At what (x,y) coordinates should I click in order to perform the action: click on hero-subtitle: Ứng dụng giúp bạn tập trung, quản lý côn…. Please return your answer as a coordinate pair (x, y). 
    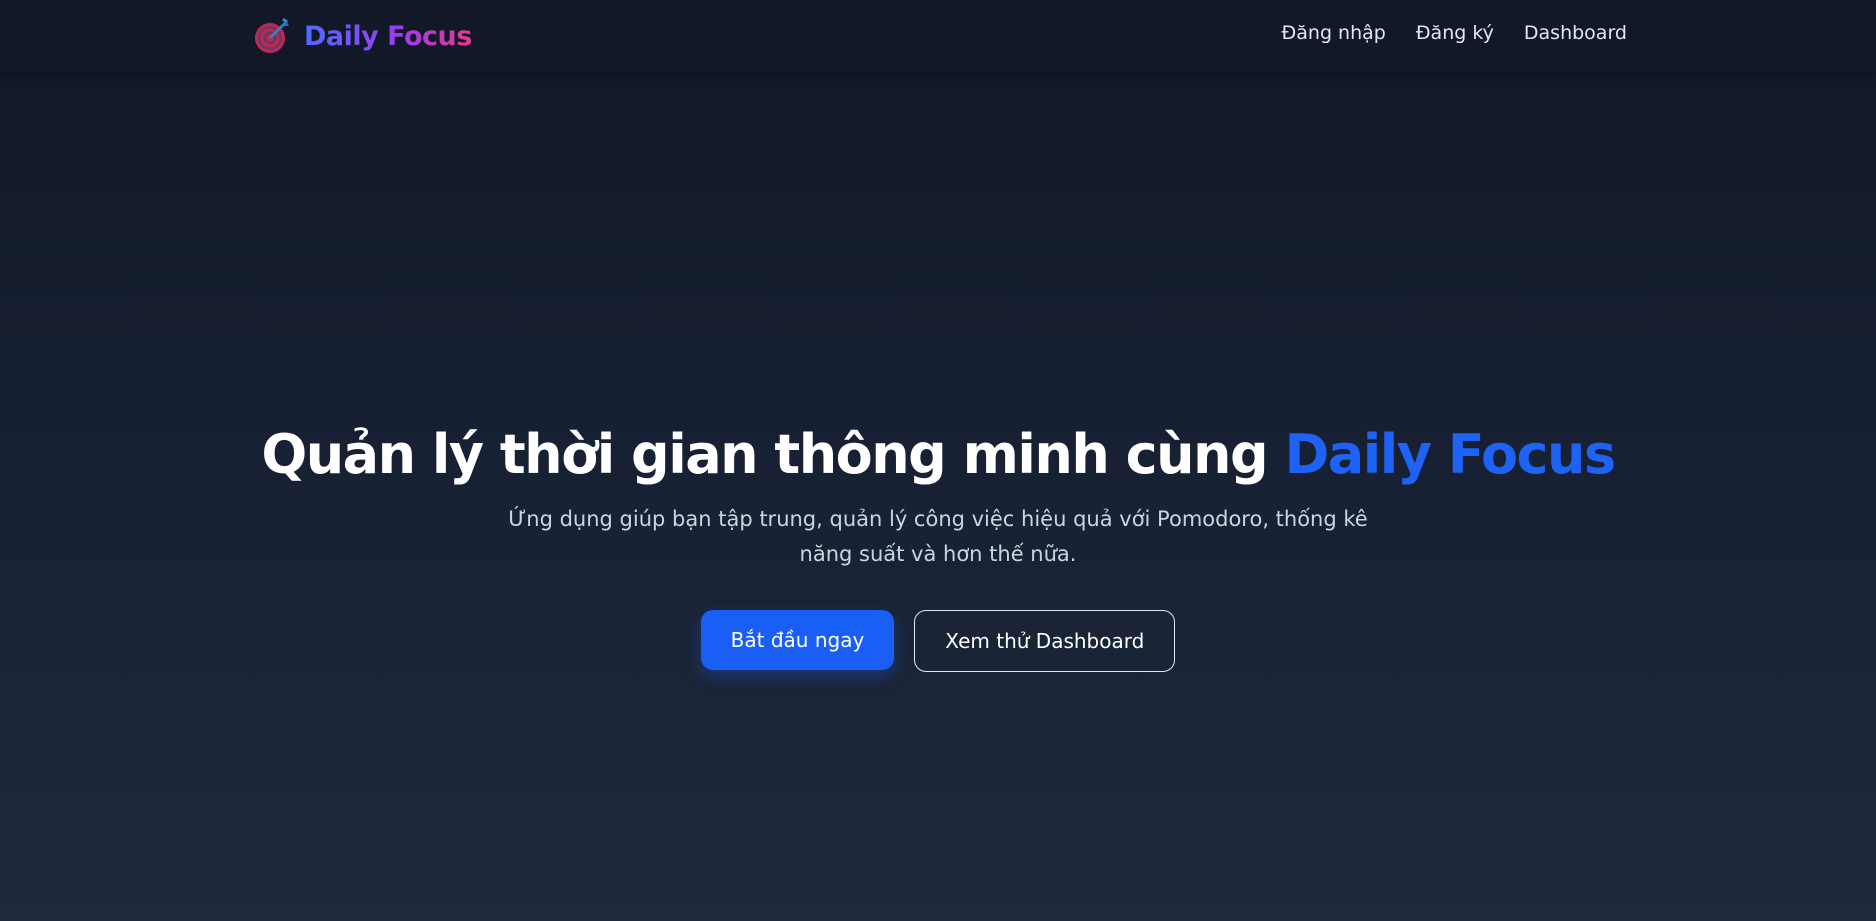
    Looking at the image, I should click on (938, 536).